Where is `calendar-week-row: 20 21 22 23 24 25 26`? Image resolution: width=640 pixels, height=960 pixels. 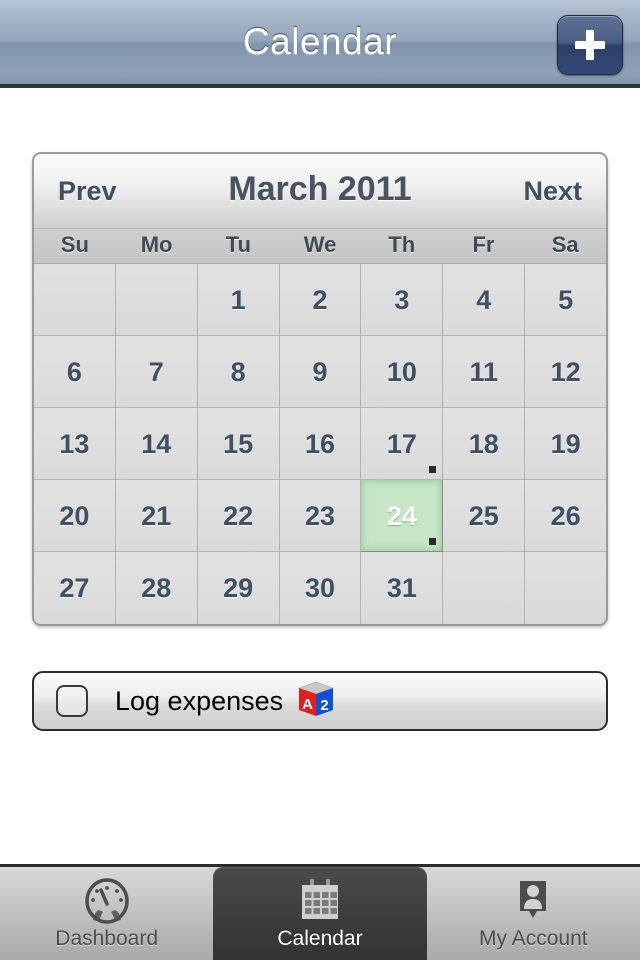
calendar-week-row: 20 21 22 23 24 25 26 is located at coordinates (320, 516).